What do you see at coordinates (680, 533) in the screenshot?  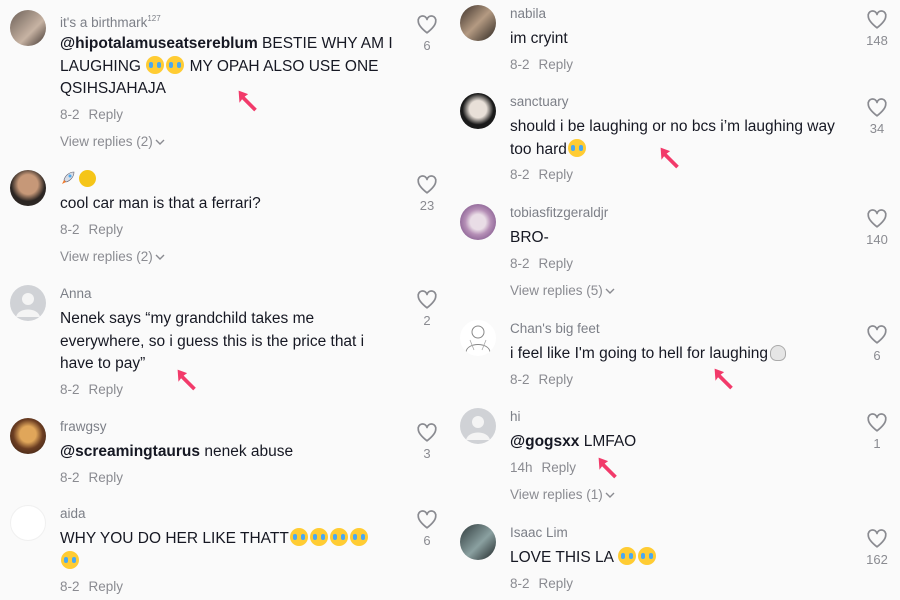 I see `comment-username: Isaac Lim` at bounding box center [680, 533].